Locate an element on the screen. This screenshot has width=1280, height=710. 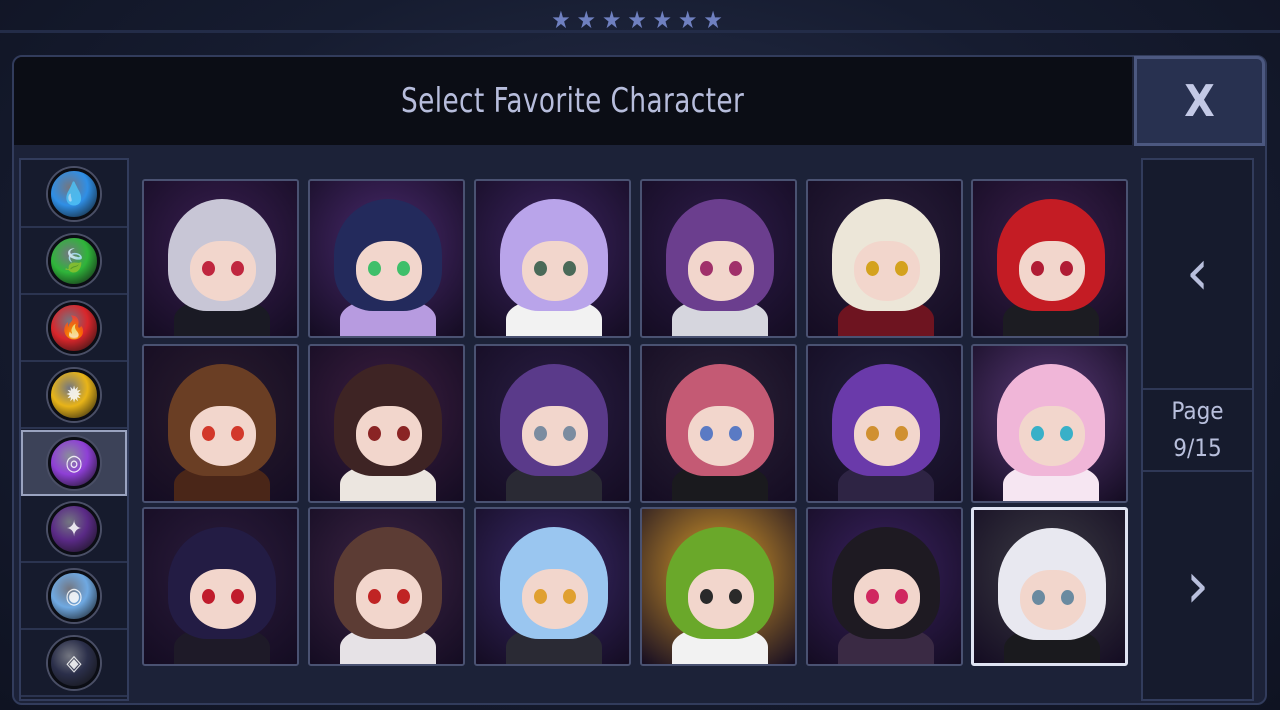
page-label: Page is located at coordinates (1197, 411).